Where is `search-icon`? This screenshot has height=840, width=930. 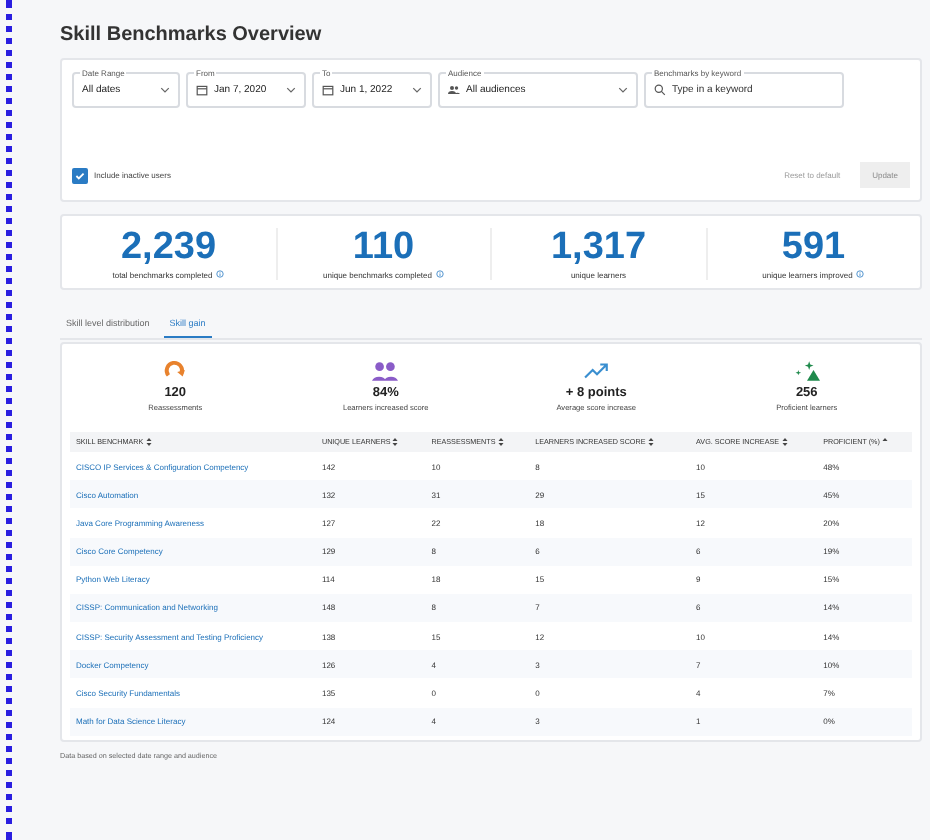
search-icon is located at coordinates (660, 90).